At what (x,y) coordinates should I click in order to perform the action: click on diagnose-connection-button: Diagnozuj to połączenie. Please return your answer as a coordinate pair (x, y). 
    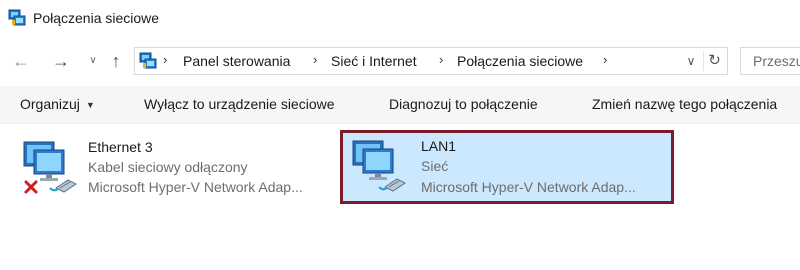
    Looking at the image, I should click on (463, 104).